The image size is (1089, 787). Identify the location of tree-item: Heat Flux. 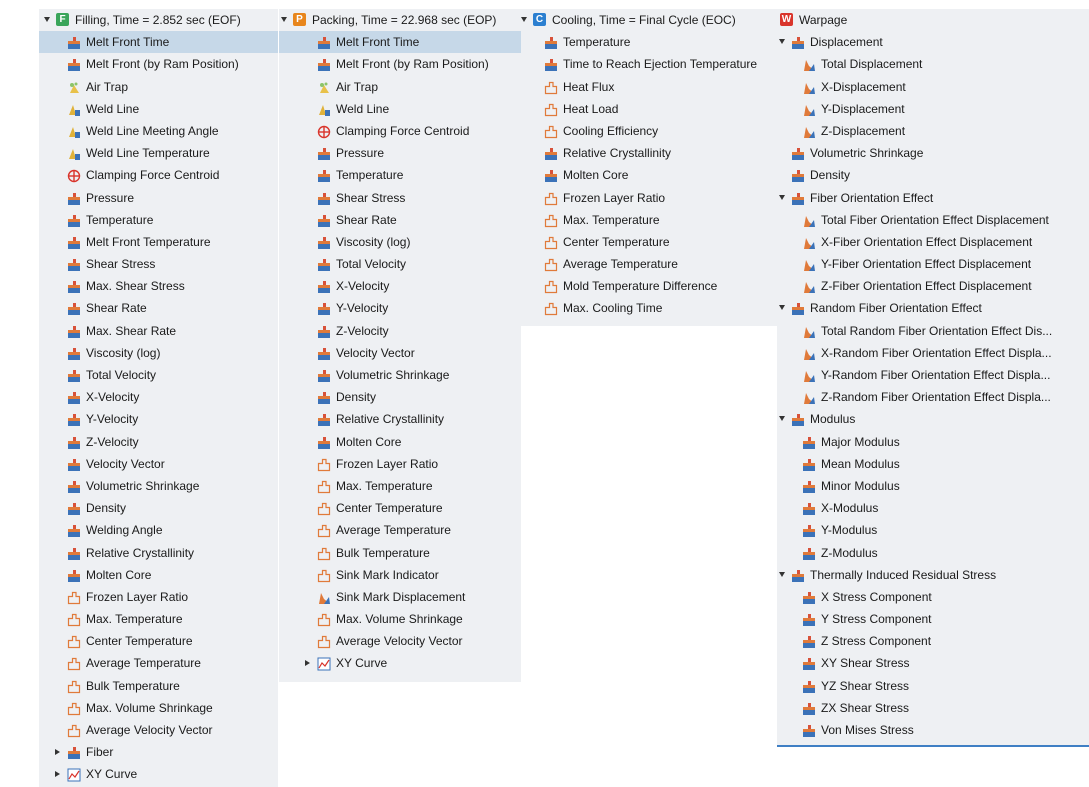
(649, 87).